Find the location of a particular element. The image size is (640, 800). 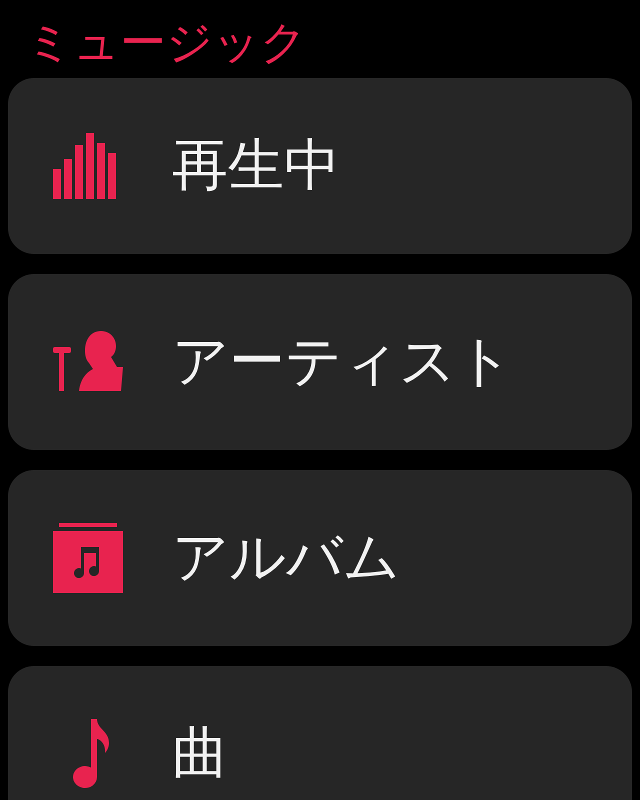

menu-item-label: アーティスト is located at coordinates (342, 362).